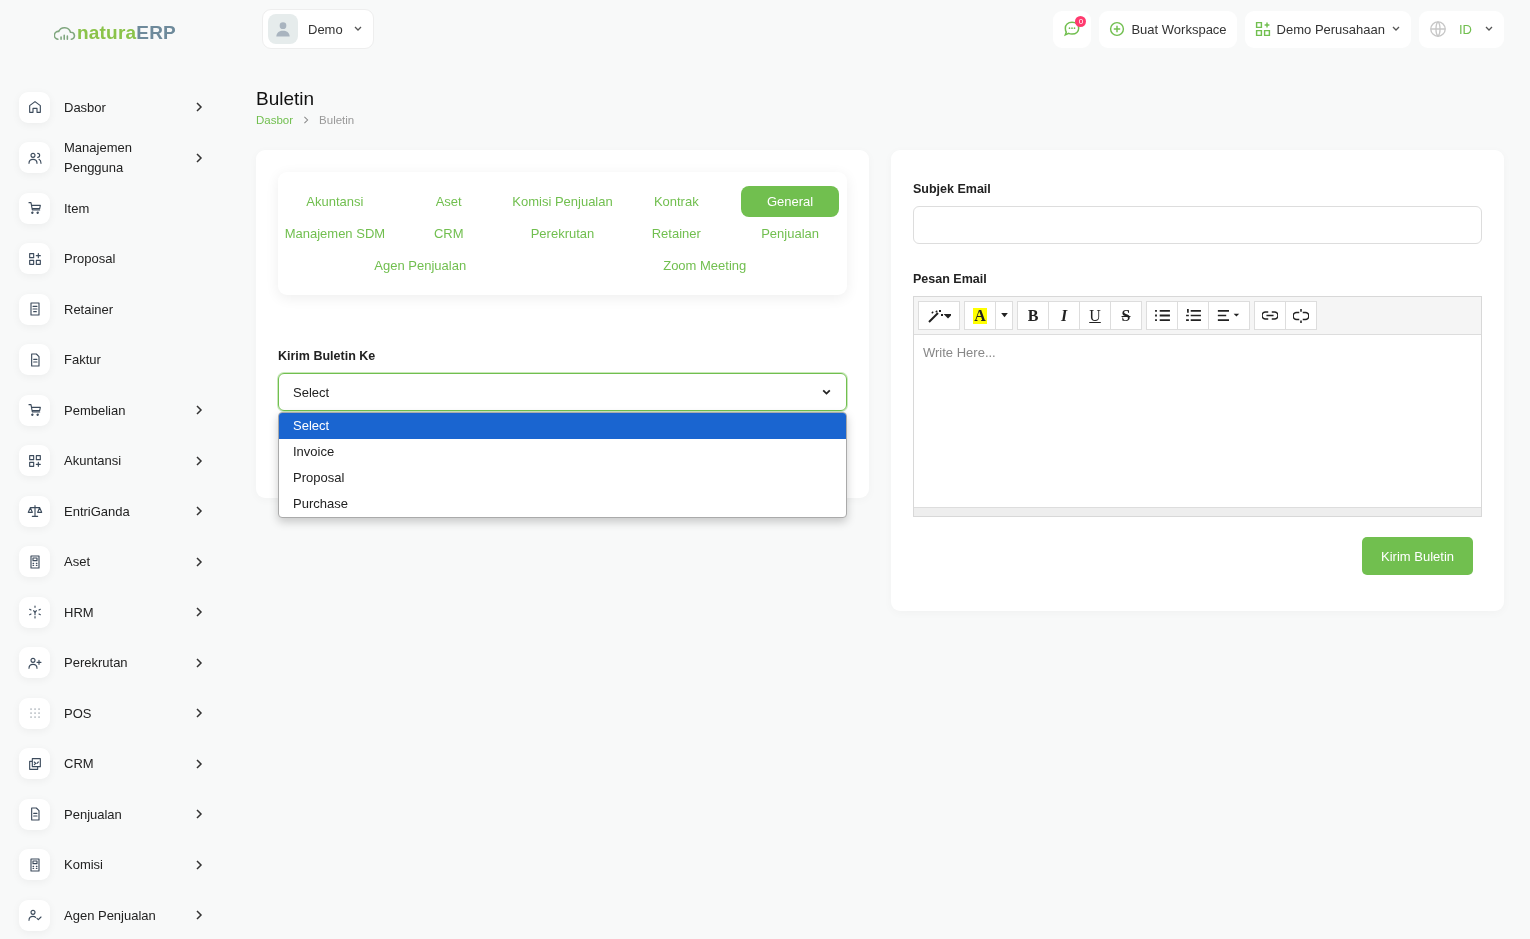 Image resolution: width=1530 pixels, height=939 pixels. What do you see at coordinates (1197, 225) in the screenshot?
I see `subject-input-field` at bounding box center [1197, 225].